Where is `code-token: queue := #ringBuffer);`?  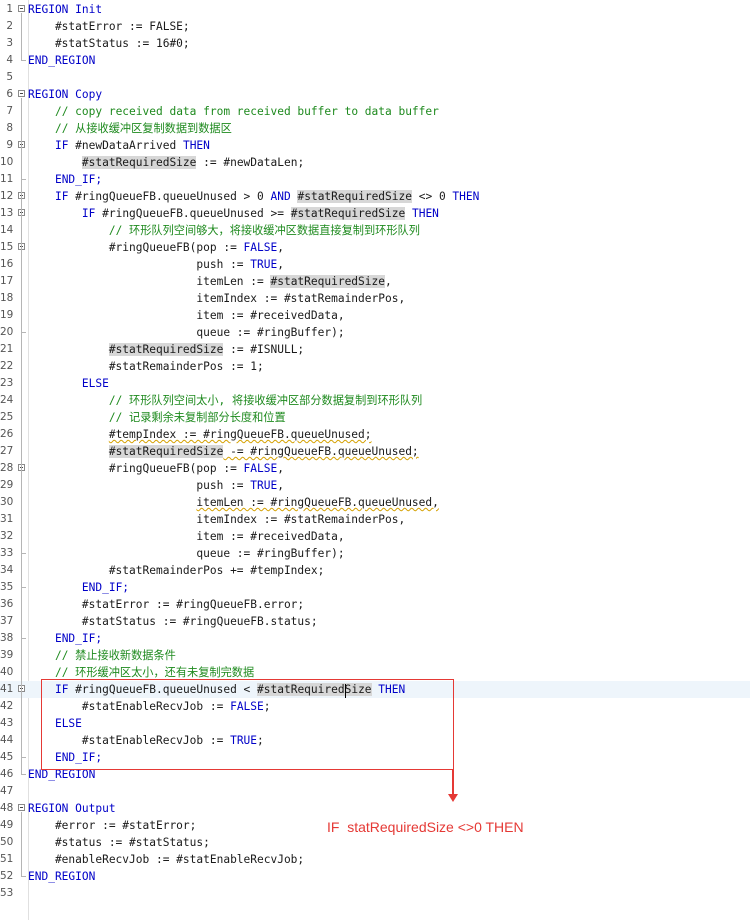 code-token: queue := #ringBuffer); is located at coordinates (186, 332).